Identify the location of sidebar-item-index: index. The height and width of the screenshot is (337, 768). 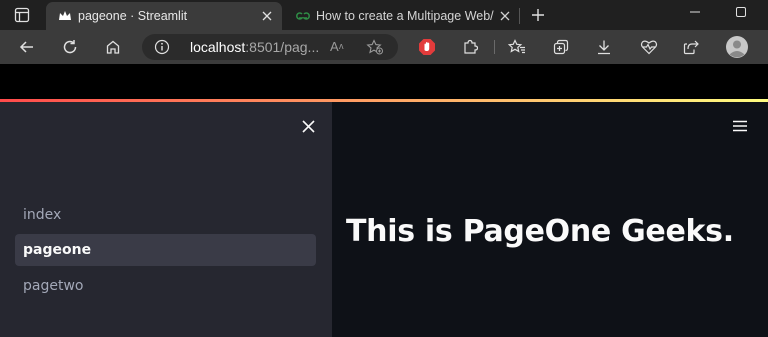
(165, 215).